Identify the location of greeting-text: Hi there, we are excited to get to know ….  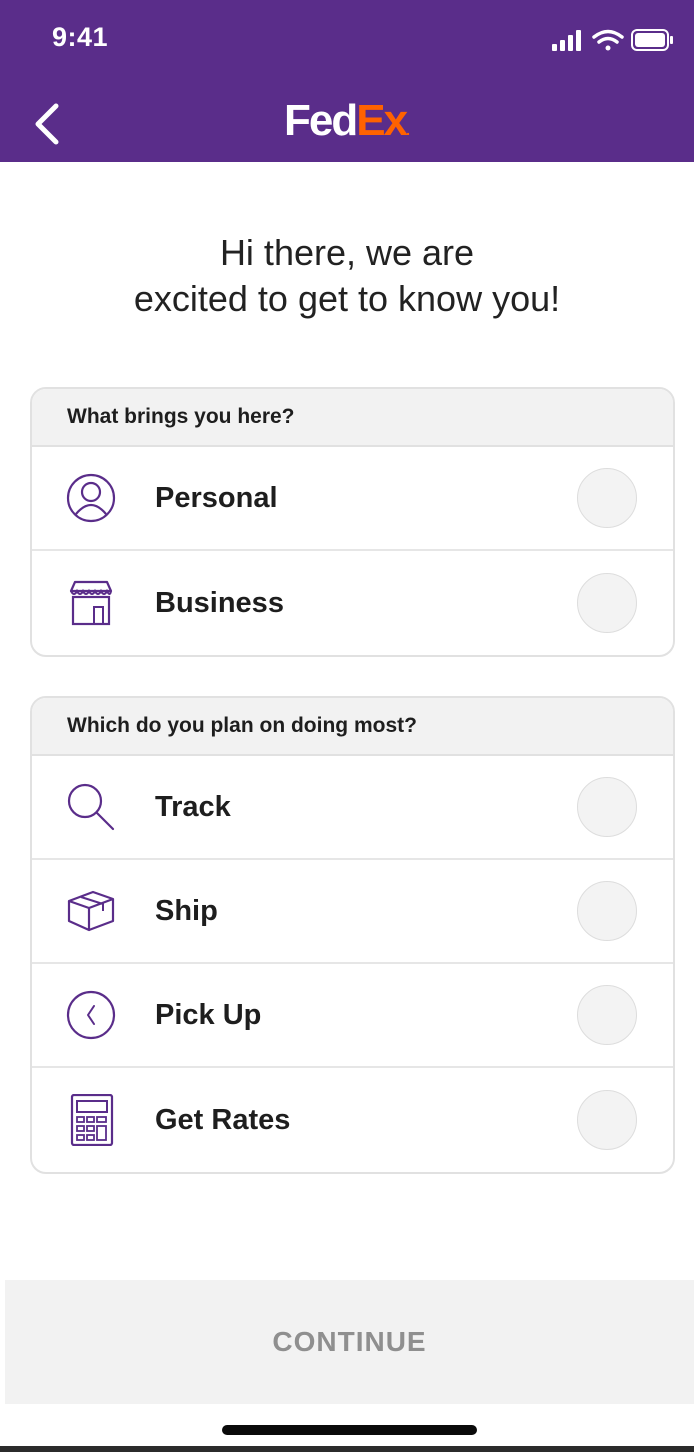
(347, 276).